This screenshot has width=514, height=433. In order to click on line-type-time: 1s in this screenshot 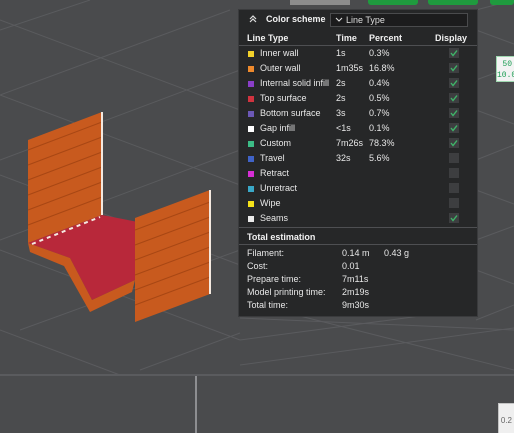, I will do `click(341, 53)`.